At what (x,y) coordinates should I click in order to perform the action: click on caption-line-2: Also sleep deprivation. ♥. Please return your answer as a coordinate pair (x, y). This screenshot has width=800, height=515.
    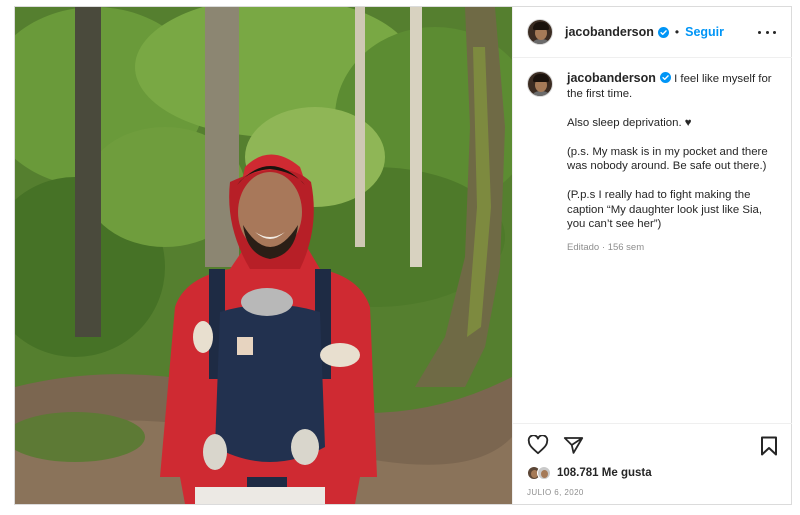
    Looking at the image, I should click on (629, 122).